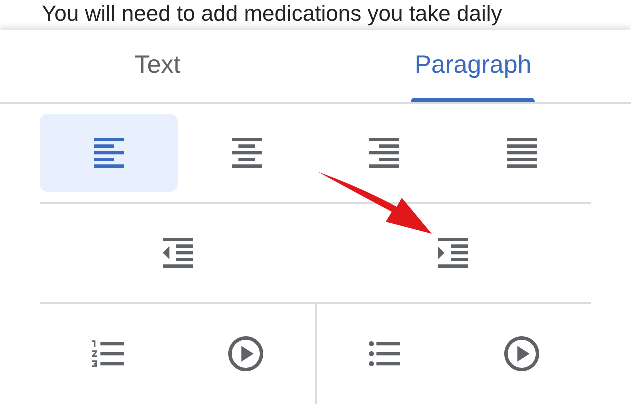  I want to click on alignment-button, so click(109, 153).